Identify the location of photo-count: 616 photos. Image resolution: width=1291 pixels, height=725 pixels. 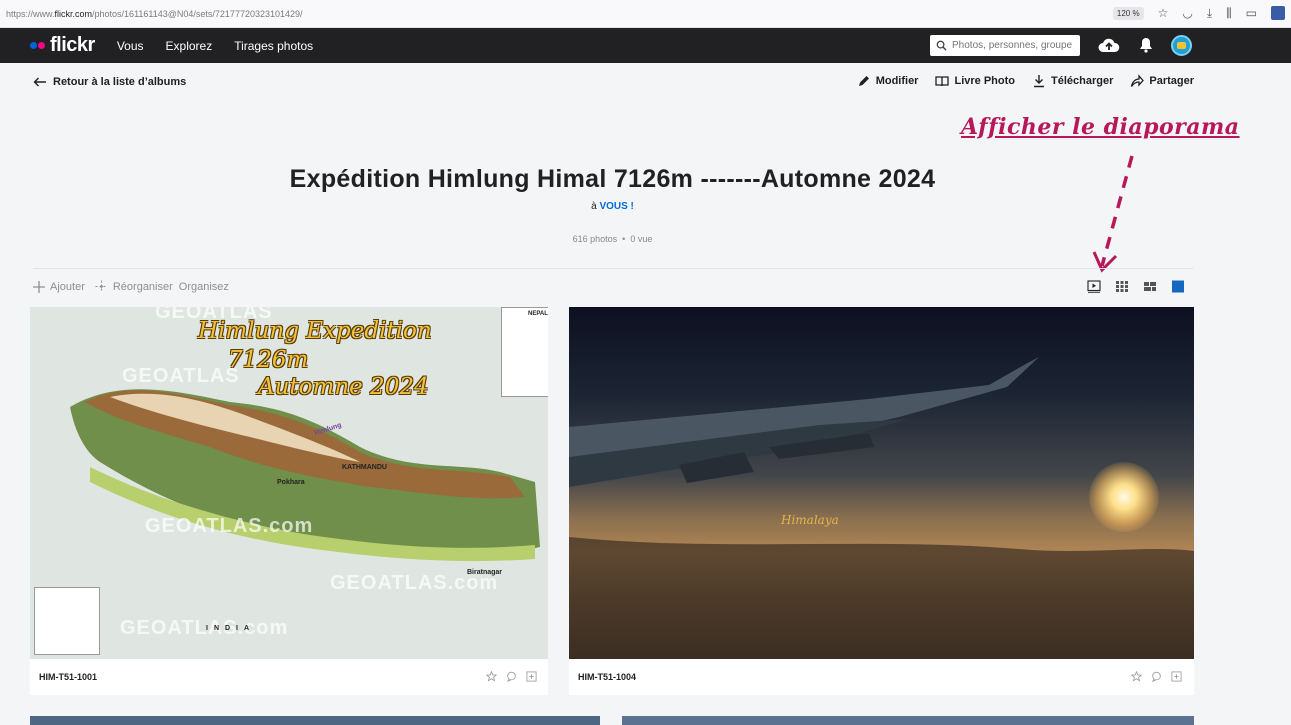
(595, 239).